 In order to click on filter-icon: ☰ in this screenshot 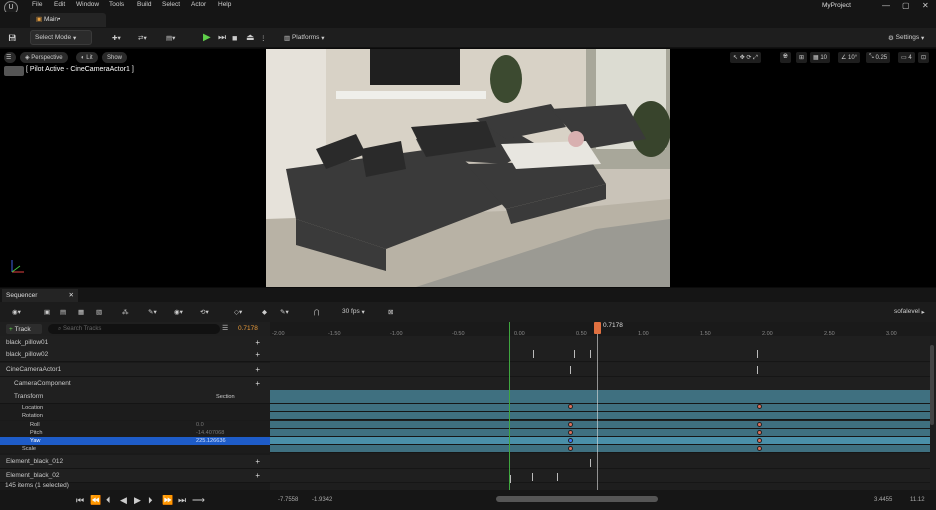, I will do `click(225, 328)`.